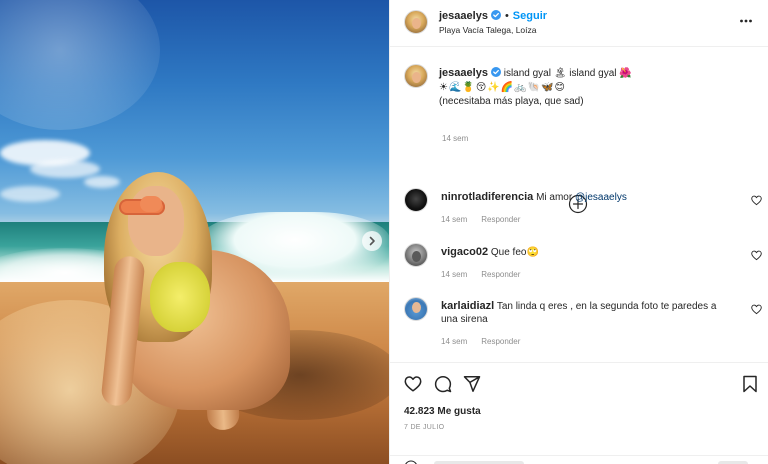 Image resolution: width=768 pixels, height=464 pixels. What do you see at coordinates (502, 87) in the screenshot?
I see `caption-emoji-line: ☀🌊🍍😚✨🌈🚲🐚🦋😊` at bounding box center [502, 87].